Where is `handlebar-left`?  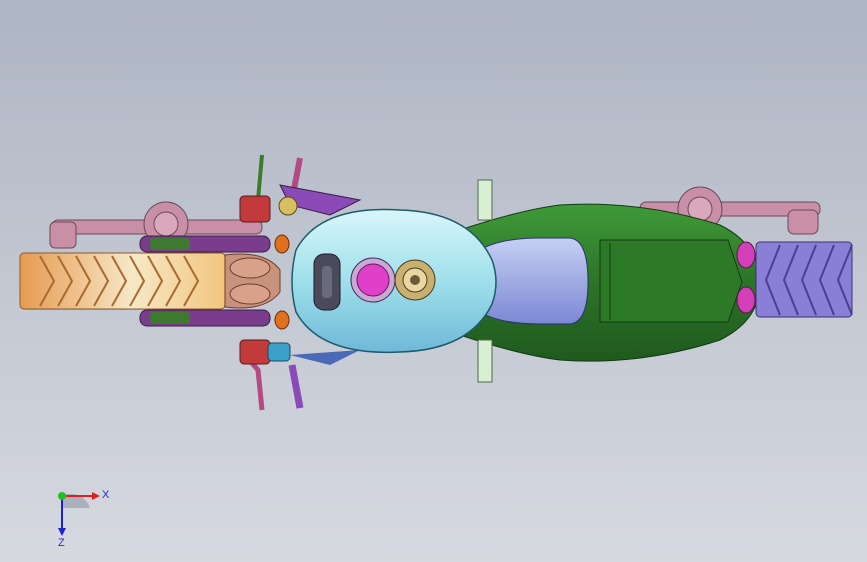
handlebar-left is located at coordinates (300, 188).